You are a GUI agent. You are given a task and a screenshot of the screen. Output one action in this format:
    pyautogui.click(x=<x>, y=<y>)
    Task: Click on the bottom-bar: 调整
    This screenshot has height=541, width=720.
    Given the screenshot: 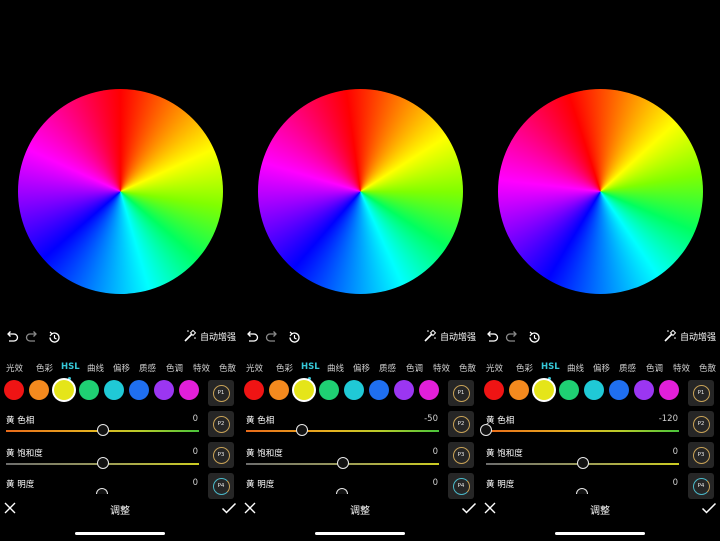 What is the action you would take?
    pyautogui.click(x=360, y=509)
    